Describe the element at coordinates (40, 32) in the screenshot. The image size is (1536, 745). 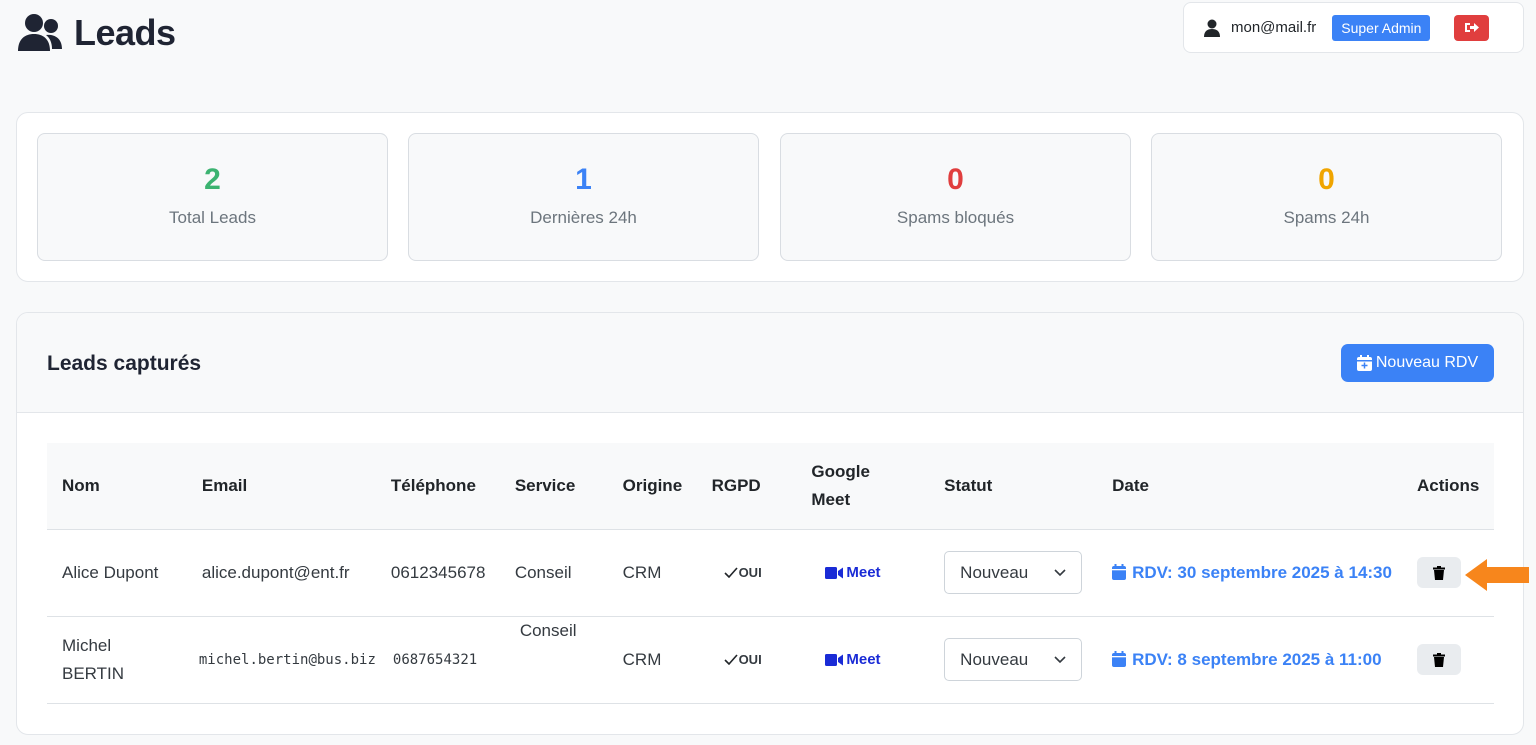
I see `users-icon` at that location.